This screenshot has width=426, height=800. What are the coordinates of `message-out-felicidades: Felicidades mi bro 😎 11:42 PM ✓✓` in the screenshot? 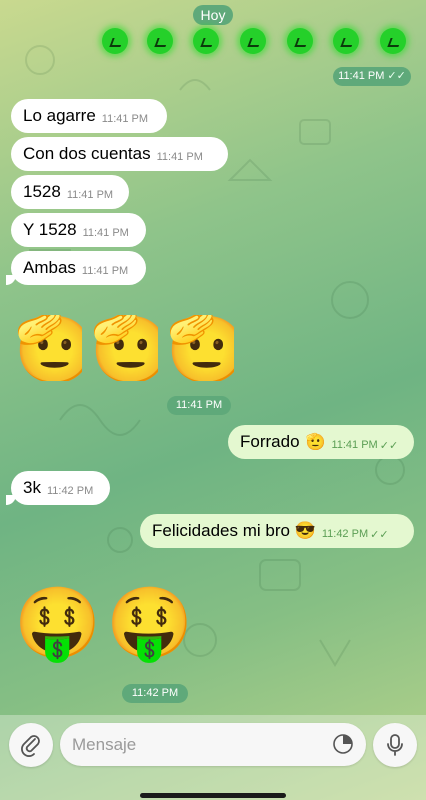 It's located at (277, 531).